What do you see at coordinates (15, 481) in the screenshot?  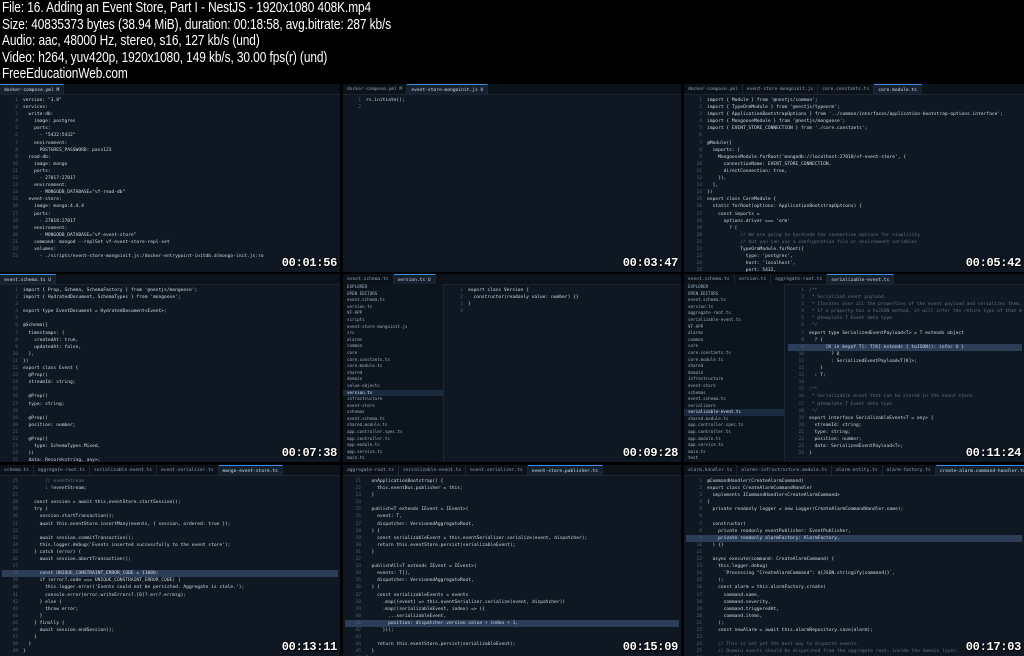 I see `line-number: 25` at bounding box center [15, 481].